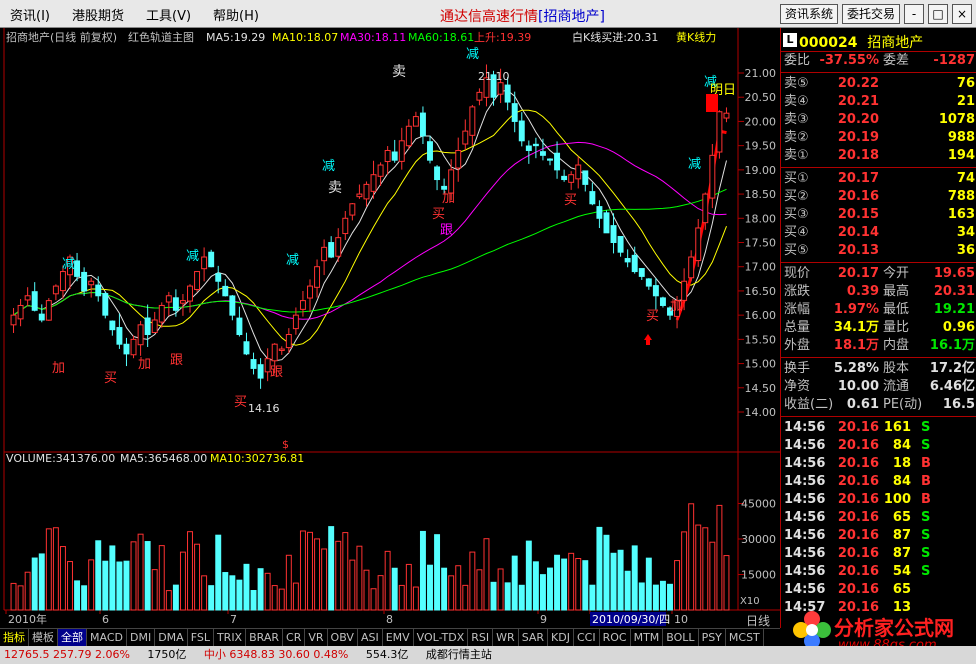  I want to click on trade-button: 委托交易, so click(870, 14).